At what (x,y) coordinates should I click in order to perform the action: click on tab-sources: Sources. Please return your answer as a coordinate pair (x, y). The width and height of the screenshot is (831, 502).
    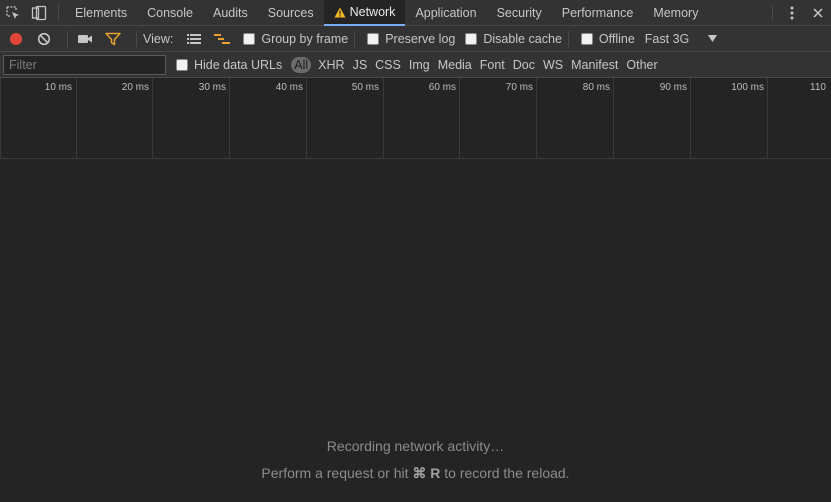
    Looking at the image, I should click on (291, 12).